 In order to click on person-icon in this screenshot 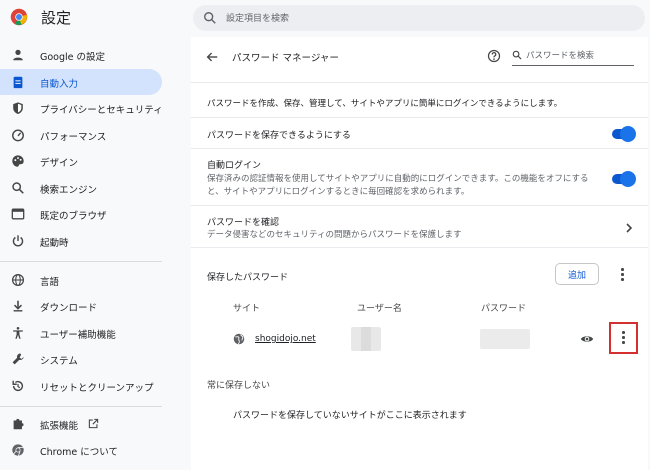, I will do `click(18, 55)`.